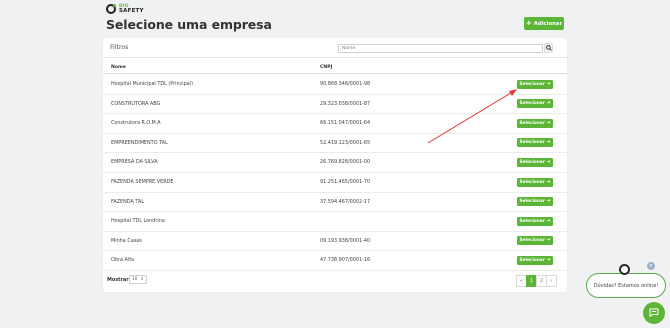 The height and width of the screenshot is (328, 670). Describe the element at coordinates (345, 240) in the screenshot. I see `company-cnpj: 09.193.938/0001-40` at that location.